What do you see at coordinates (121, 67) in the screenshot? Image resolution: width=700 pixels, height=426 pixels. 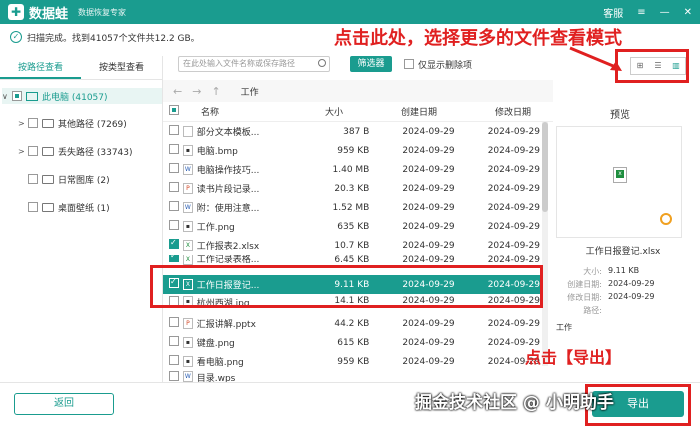 I see `tab-by-type: 按类型查看` at bounding box center [121, 67].